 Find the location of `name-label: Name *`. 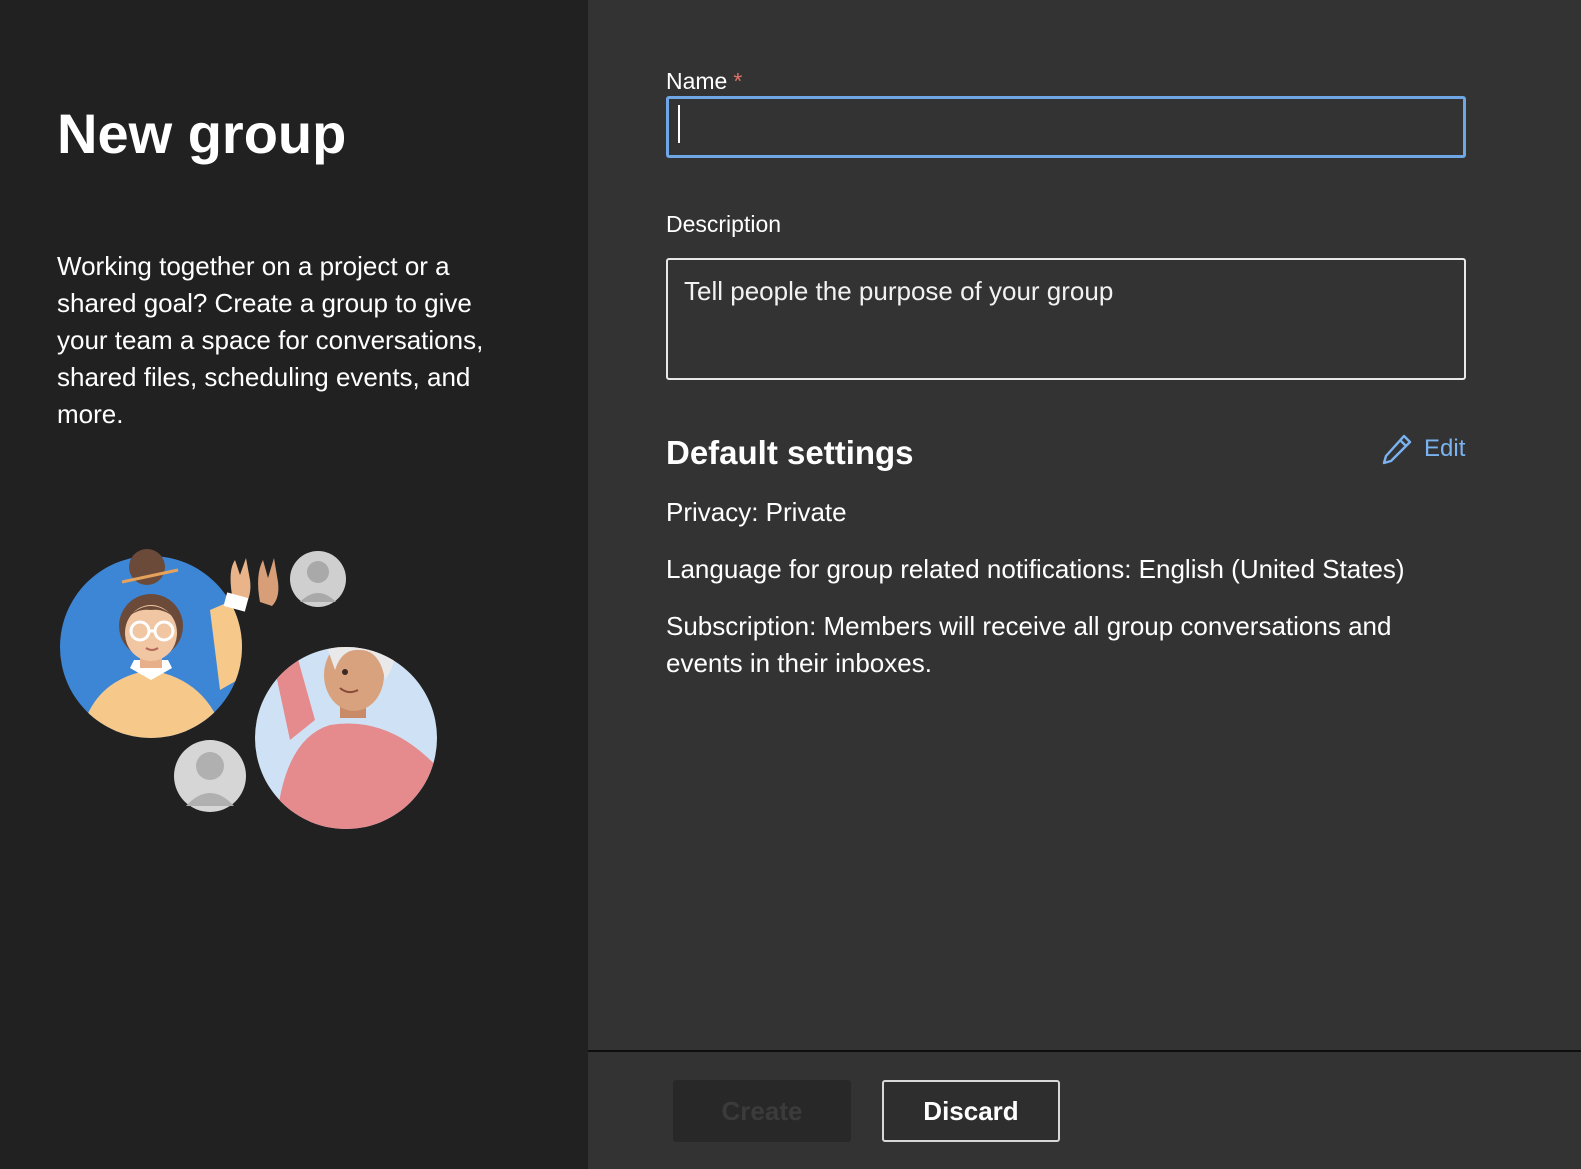

name-label: Name * is located at coordinates (704, 81).